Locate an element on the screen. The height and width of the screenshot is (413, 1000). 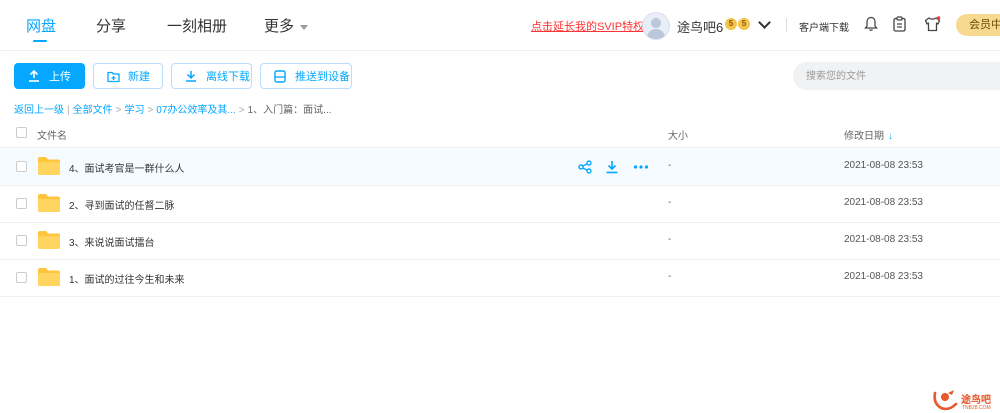
upload-button: 上传 is located at coordinates (49, 76).